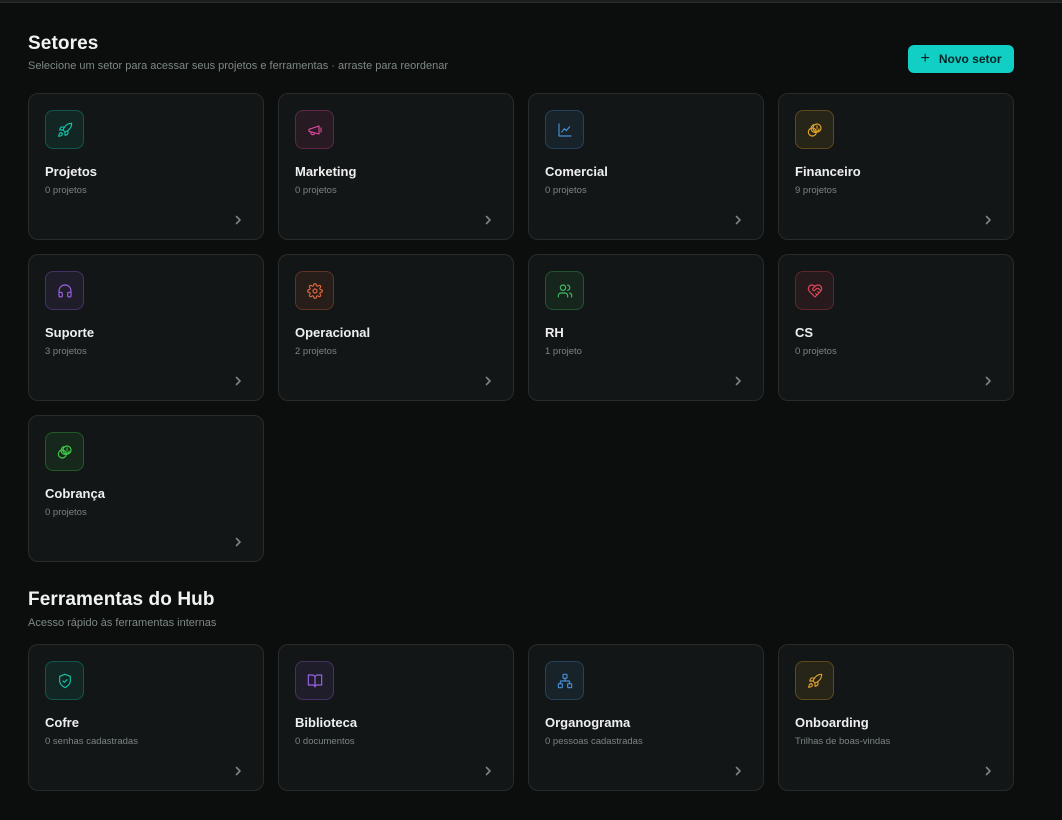 The width and height of the screenshot is (1062, 820). Describe the element at coordinates (146, 327) in the screenshot. I see `sectors-card-suporte: Suporte 3 projetos` at that location.